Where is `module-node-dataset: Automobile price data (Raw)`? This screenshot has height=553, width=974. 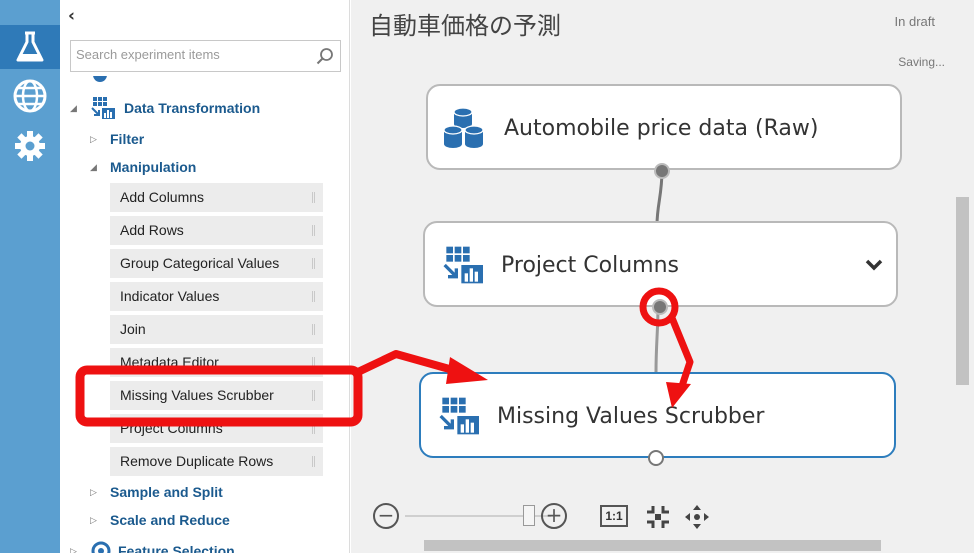
module-node-dataset: Automobile price data (Raw) is located at coordinates (664, 131).